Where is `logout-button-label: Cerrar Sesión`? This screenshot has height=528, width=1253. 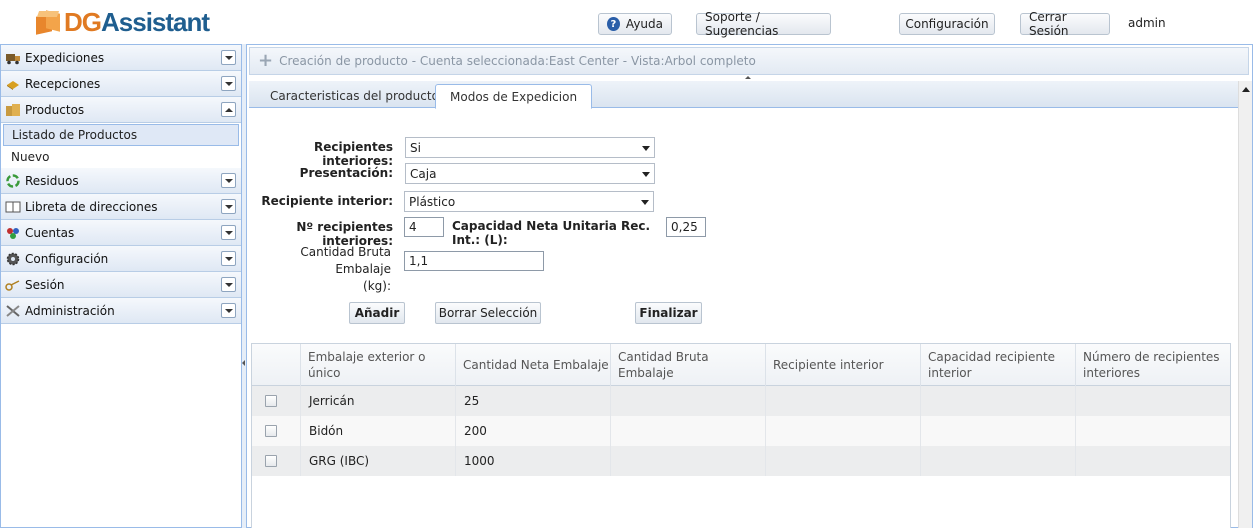
logout-button-label: Cerrar Sesión is located at coordinates (1049, 24).